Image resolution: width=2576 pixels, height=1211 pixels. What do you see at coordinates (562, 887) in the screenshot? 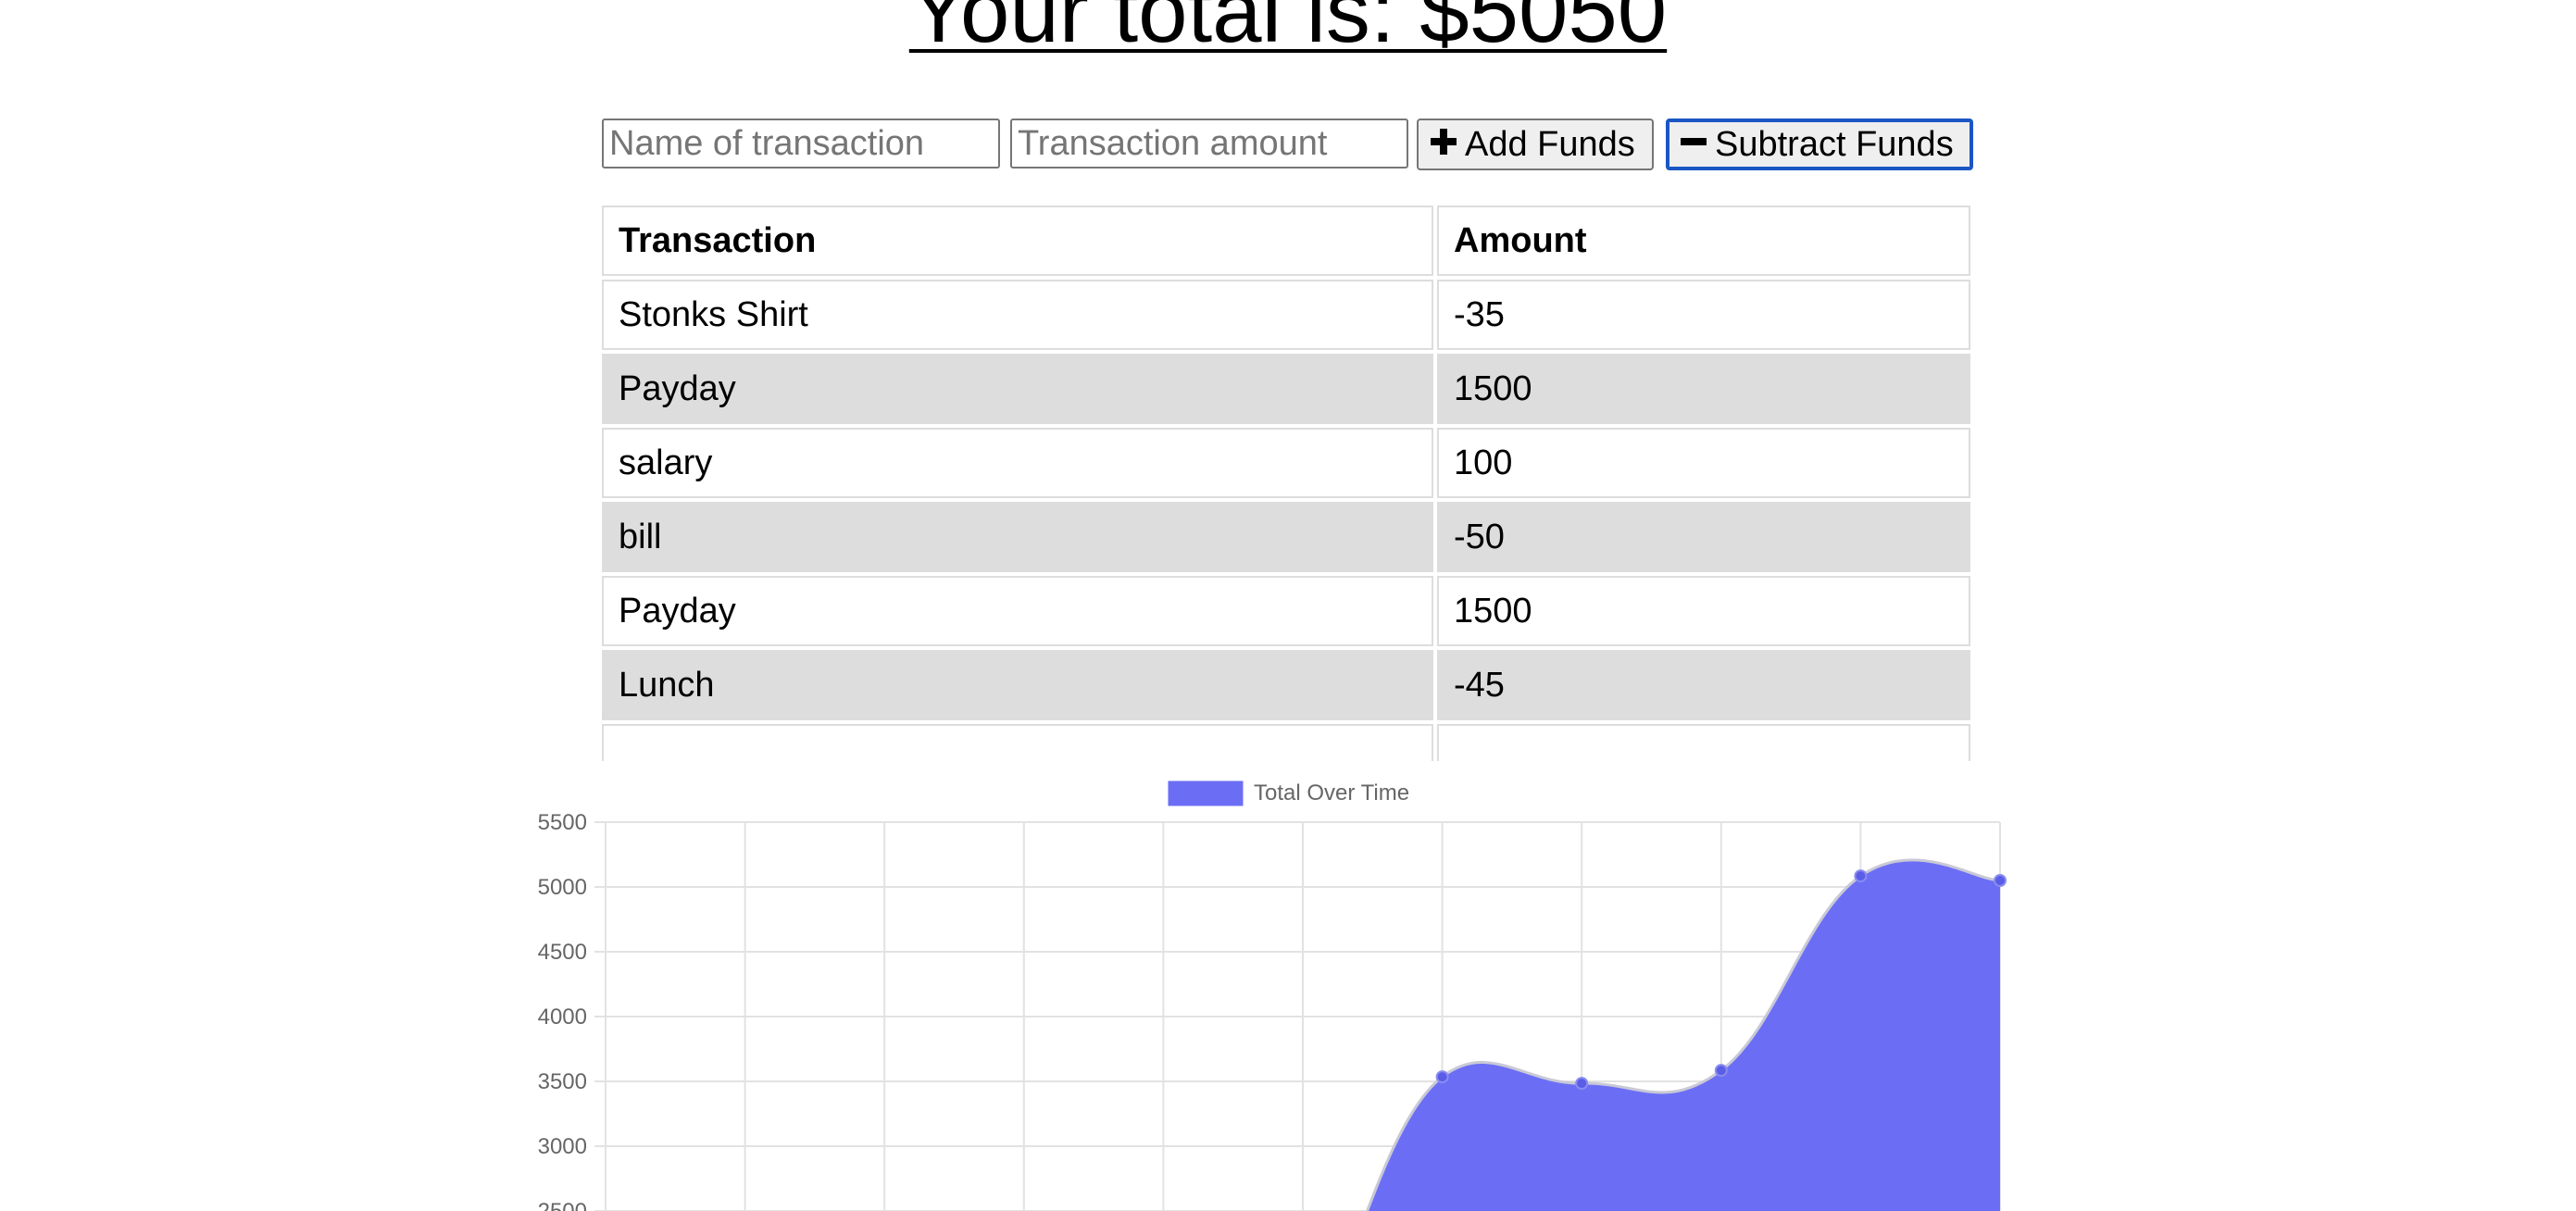
I see `y-tick-label: 5000` at bounding box center [562, 887].